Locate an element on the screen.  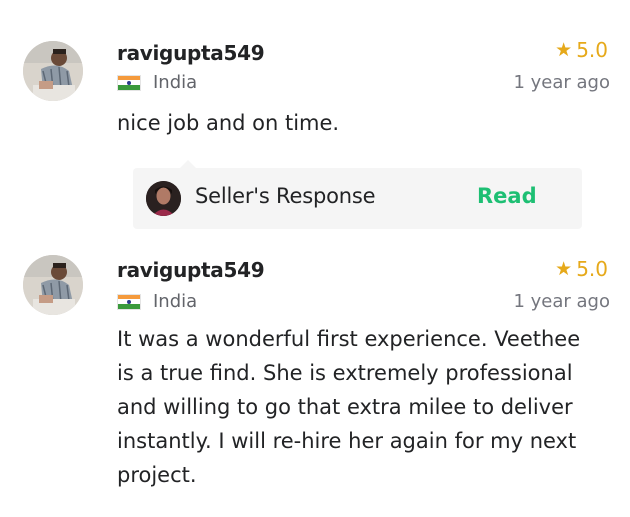
seller-response: Seller's Response Read is located at coordinates (357, 194).